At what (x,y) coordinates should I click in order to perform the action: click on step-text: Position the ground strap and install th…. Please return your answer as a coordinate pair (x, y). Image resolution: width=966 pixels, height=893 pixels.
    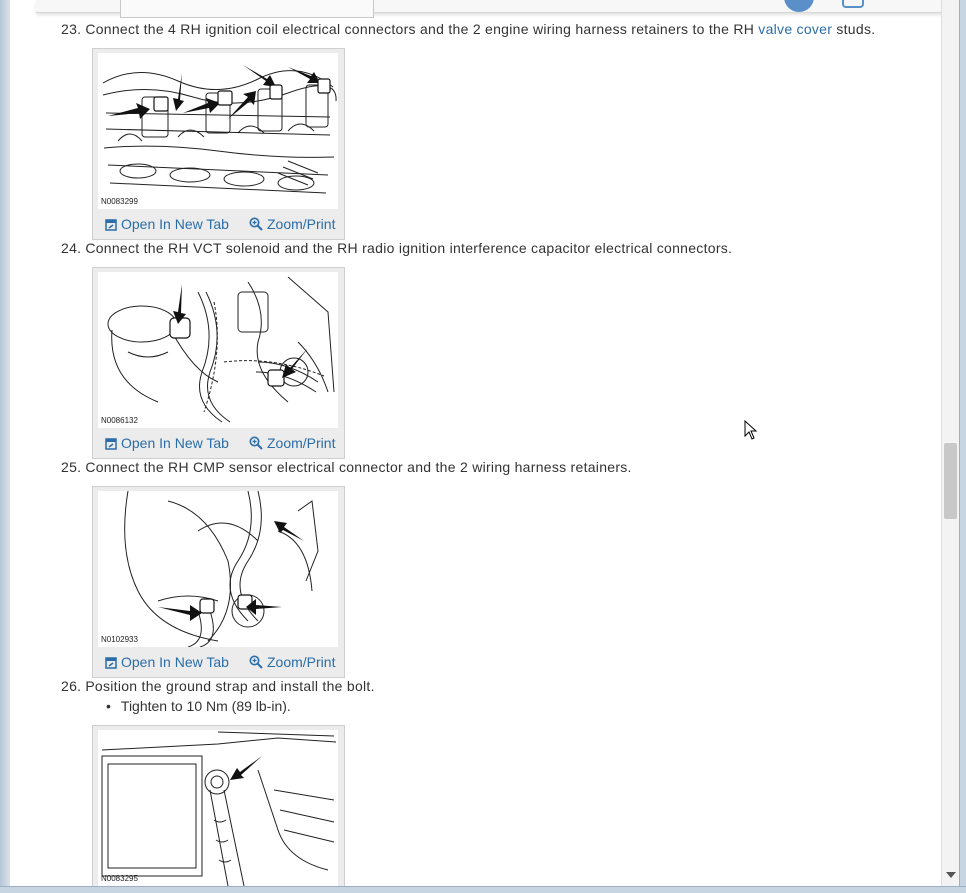
    Looking at the image, I should click on (230, 686).